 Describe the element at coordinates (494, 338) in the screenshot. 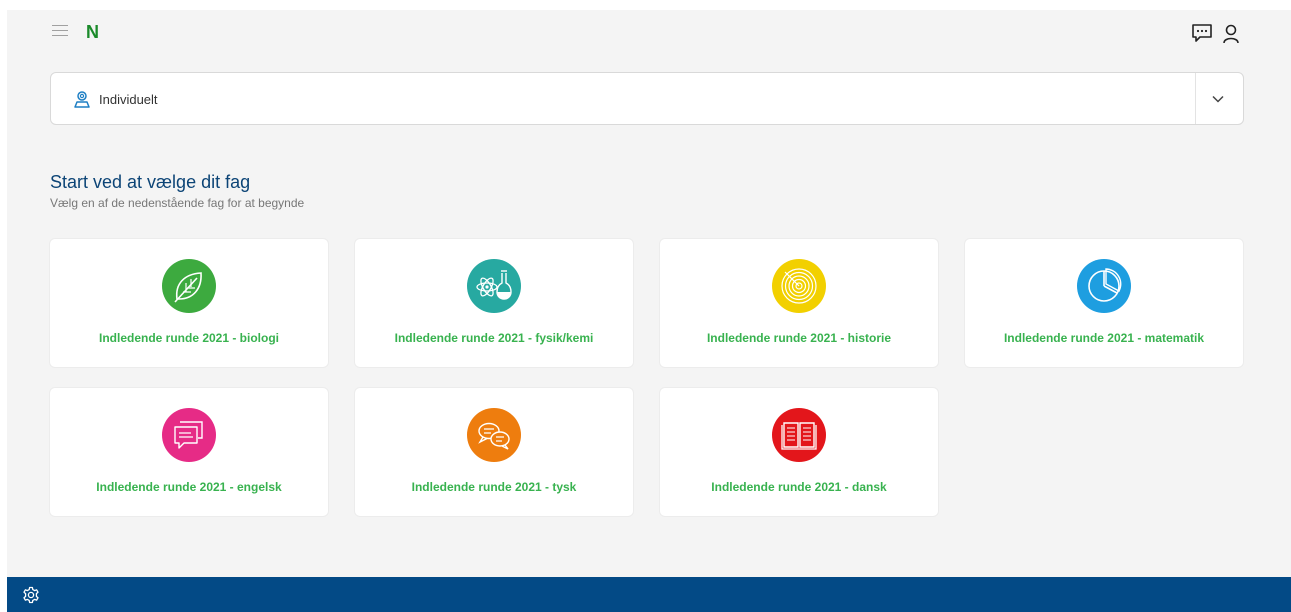

I see `subject-label: Indledende runde 2021 - fysik/kemi` at that location.